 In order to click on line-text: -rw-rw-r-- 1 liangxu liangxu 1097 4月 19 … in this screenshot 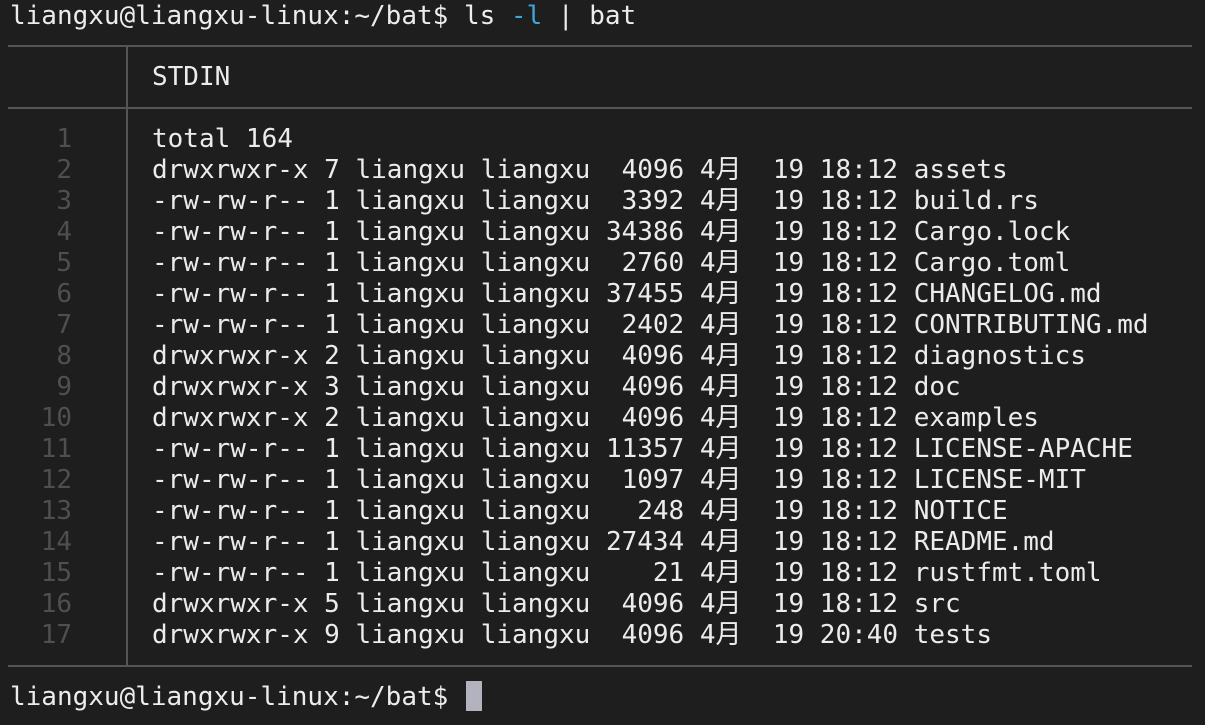, I will do `click(619, 480)`.